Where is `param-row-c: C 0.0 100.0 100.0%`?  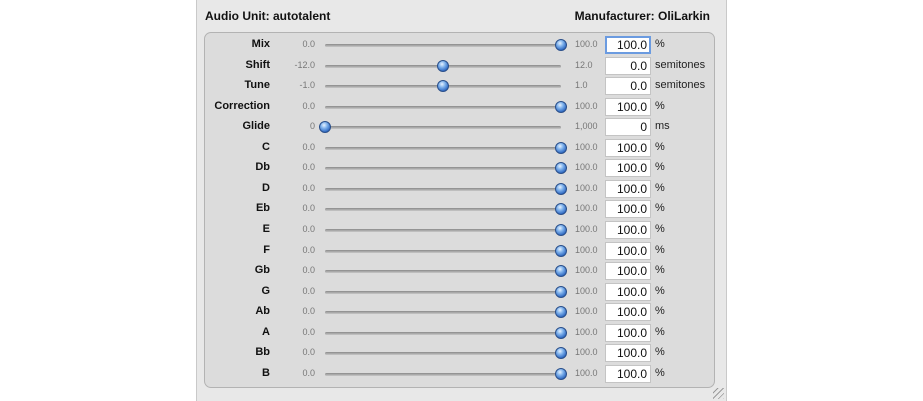
param-row-c: C 0.0 100.0 100.0% is located at coordinates (459, 148).